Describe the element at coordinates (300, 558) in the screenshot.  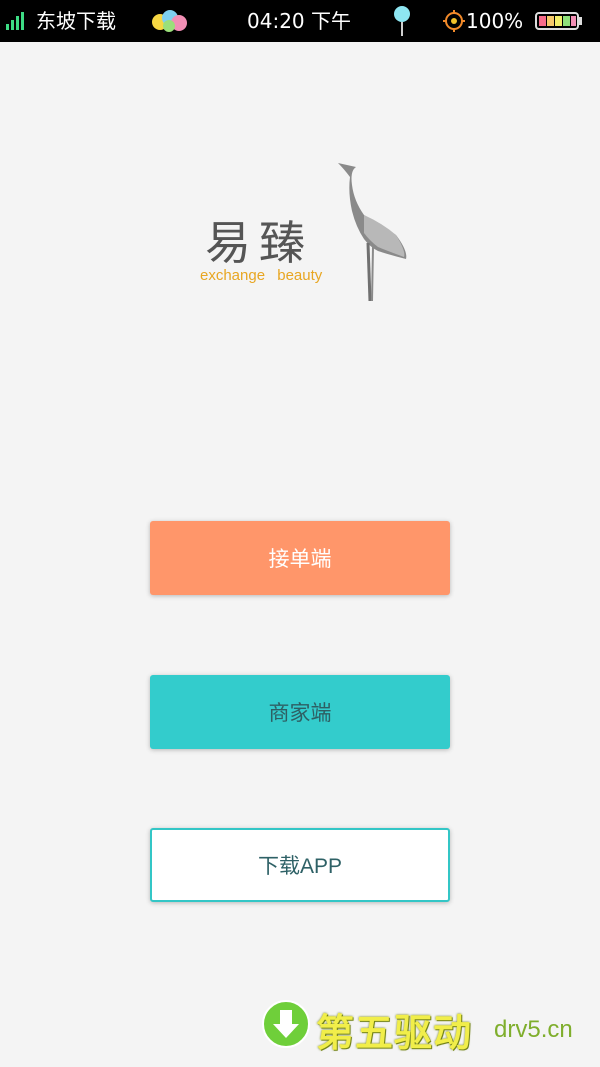
I see `order-receiver-button: 接单端` at that location.